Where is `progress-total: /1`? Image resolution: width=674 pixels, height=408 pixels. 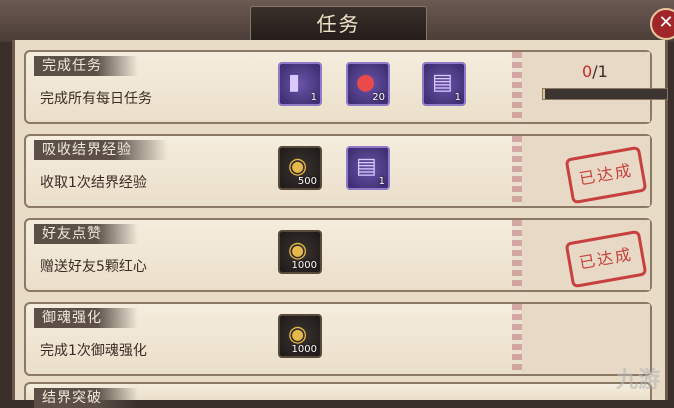 progress-total: /1 is located at coordinates (600, 71).